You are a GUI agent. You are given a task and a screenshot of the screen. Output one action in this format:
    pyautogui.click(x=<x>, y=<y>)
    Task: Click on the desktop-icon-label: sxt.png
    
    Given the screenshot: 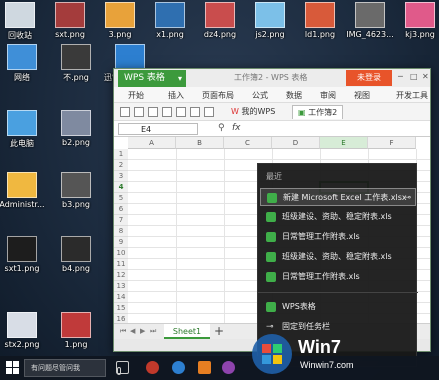 What is the action you would take?
    pyautogui.click(x=70, y=34)
    